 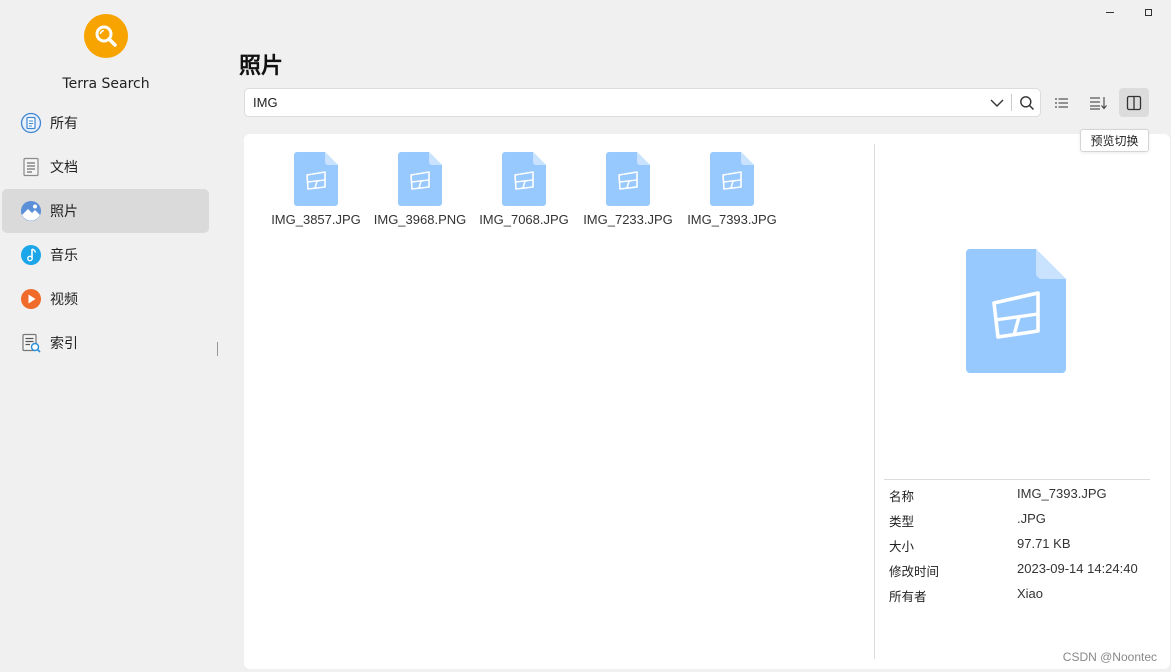 I want to click on photo-icon, so click(x=31, y=211).